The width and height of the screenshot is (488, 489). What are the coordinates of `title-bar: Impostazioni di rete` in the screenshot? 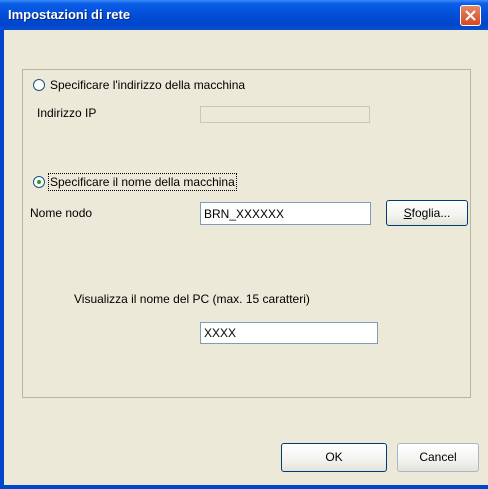 It's located at (244, 15).